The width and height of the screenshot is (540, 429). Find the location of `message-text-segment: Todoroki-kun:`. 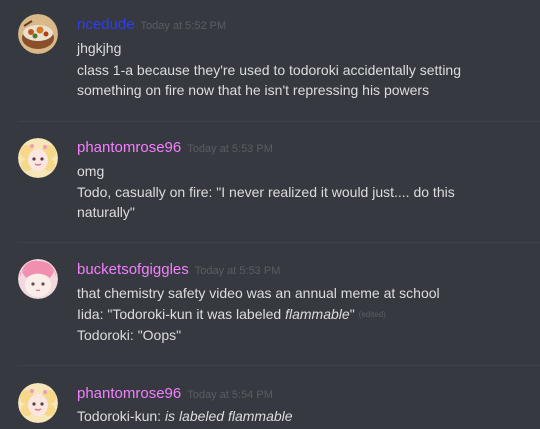

message-text-segment: Todoroki-kun: is located at coordinates (121, 416).